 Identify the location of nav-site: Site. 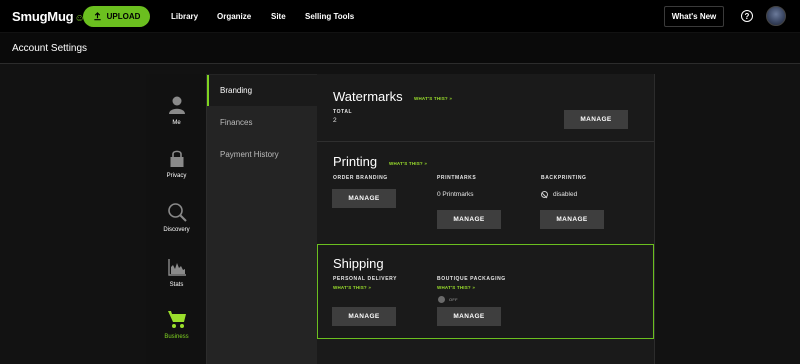
(278, 16).